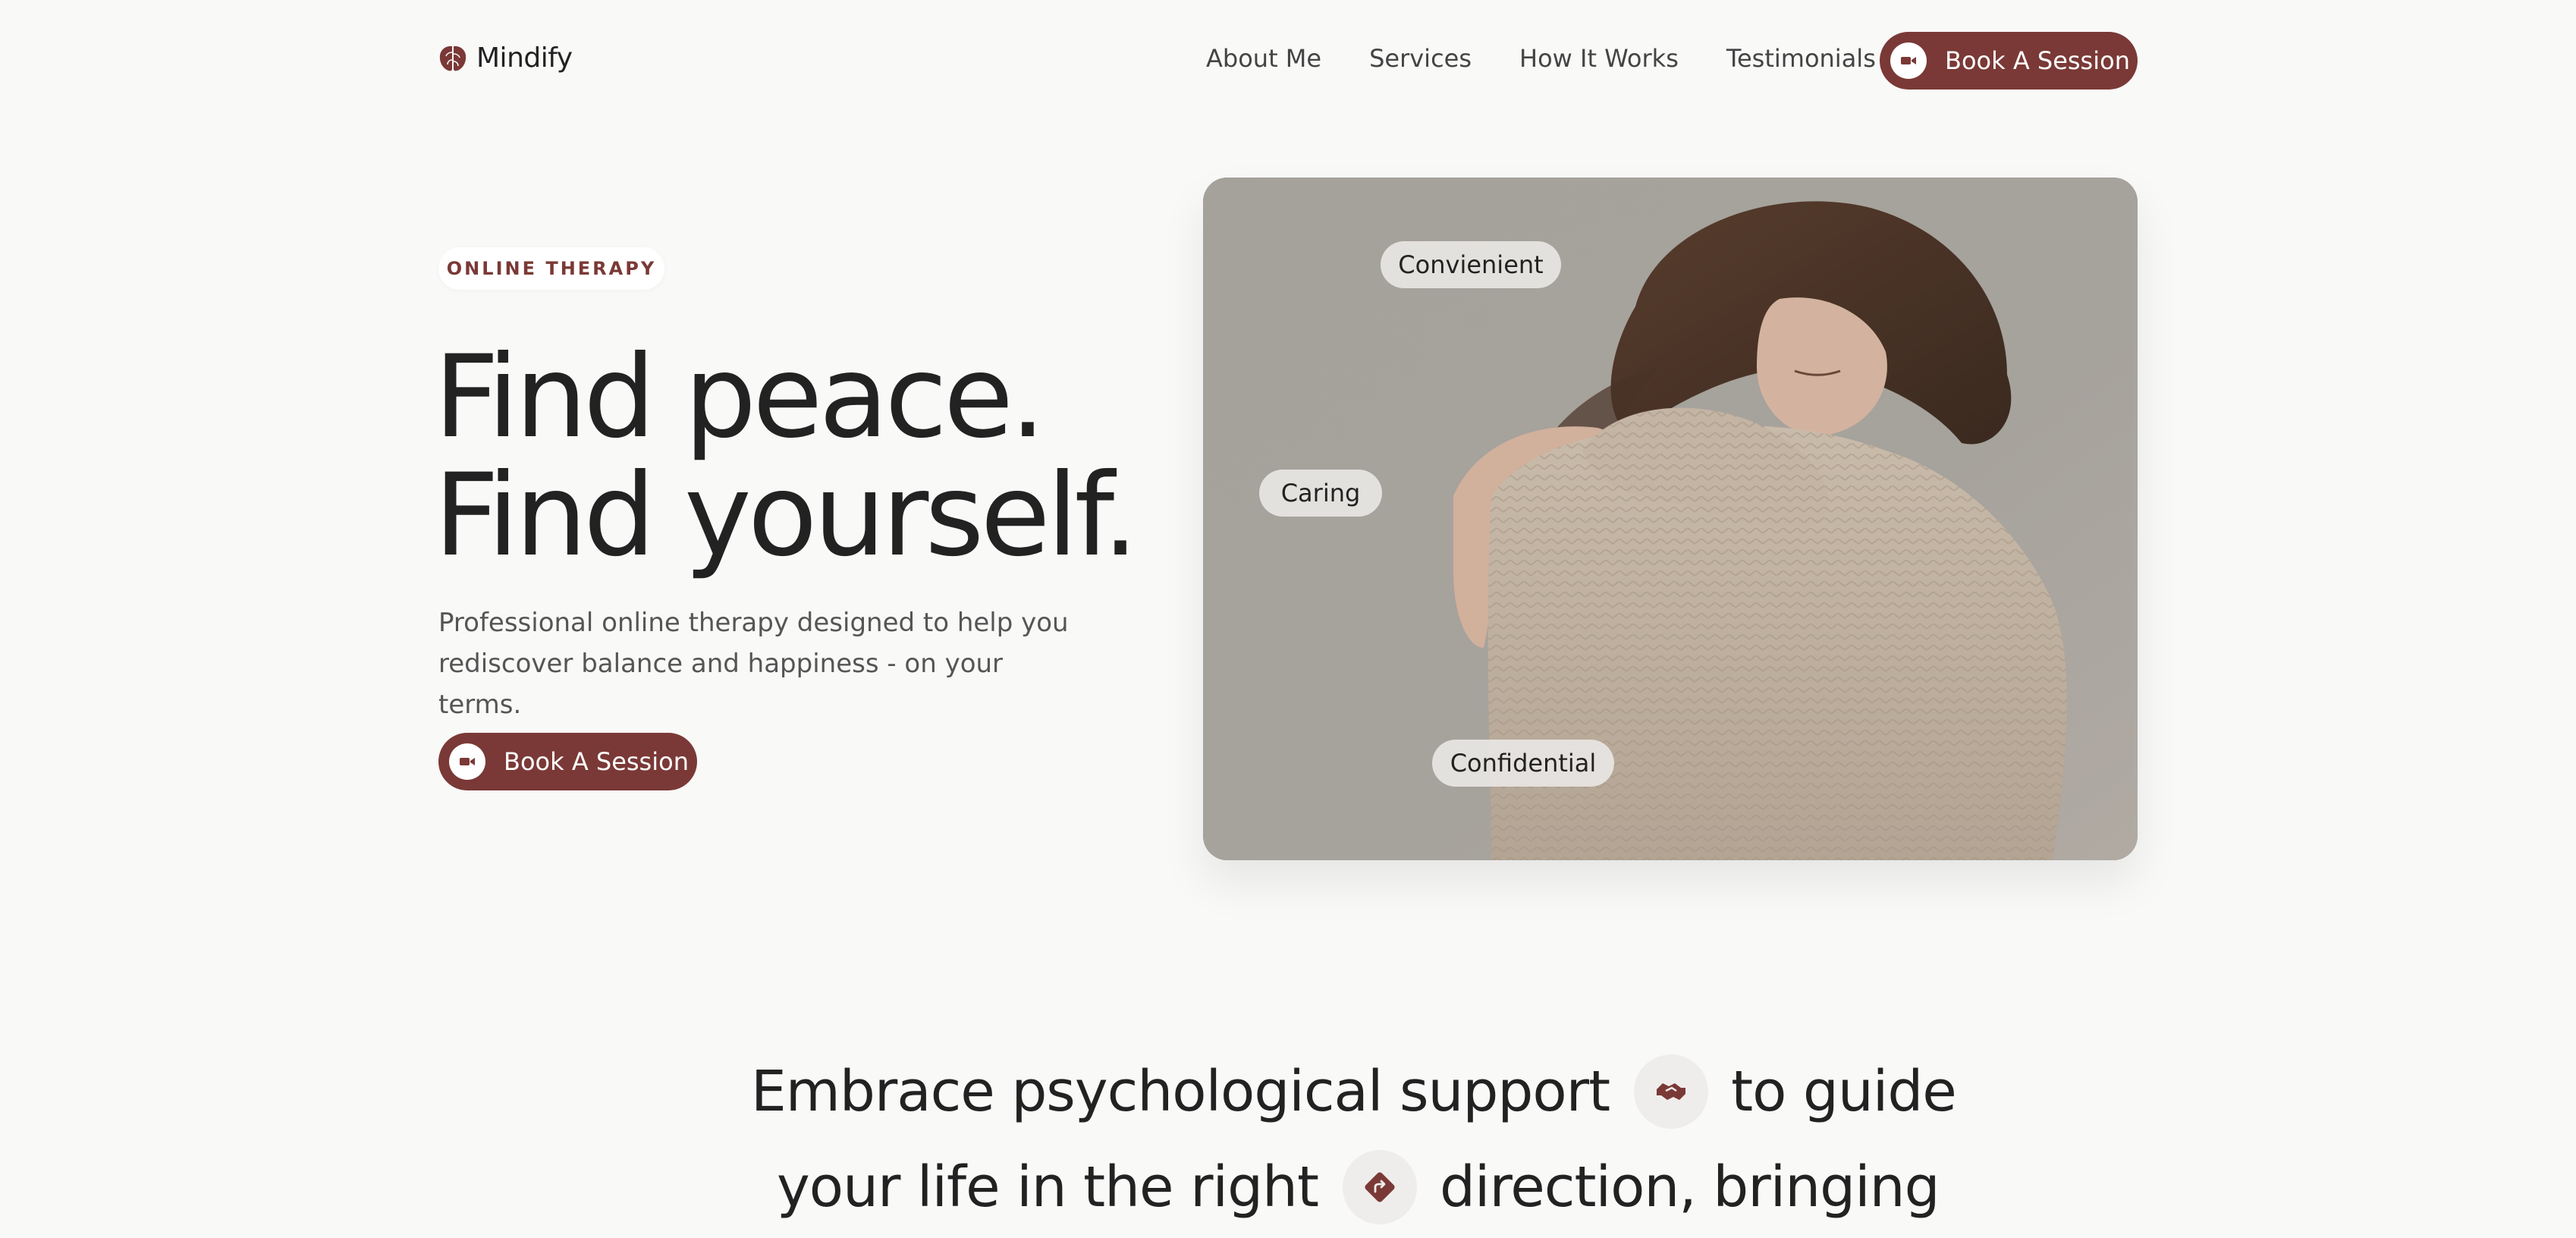  Describe the element at coordinates (1523, 763) in the screenshot. I see `tag-confidential: Confidential` at that location.